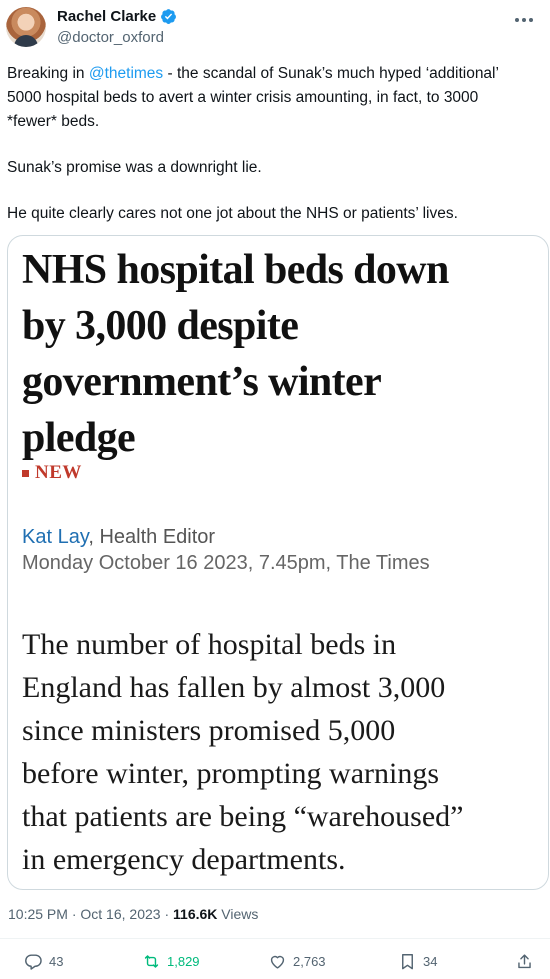  I want to click on retweet-button: 1,829, so click(171, 961).